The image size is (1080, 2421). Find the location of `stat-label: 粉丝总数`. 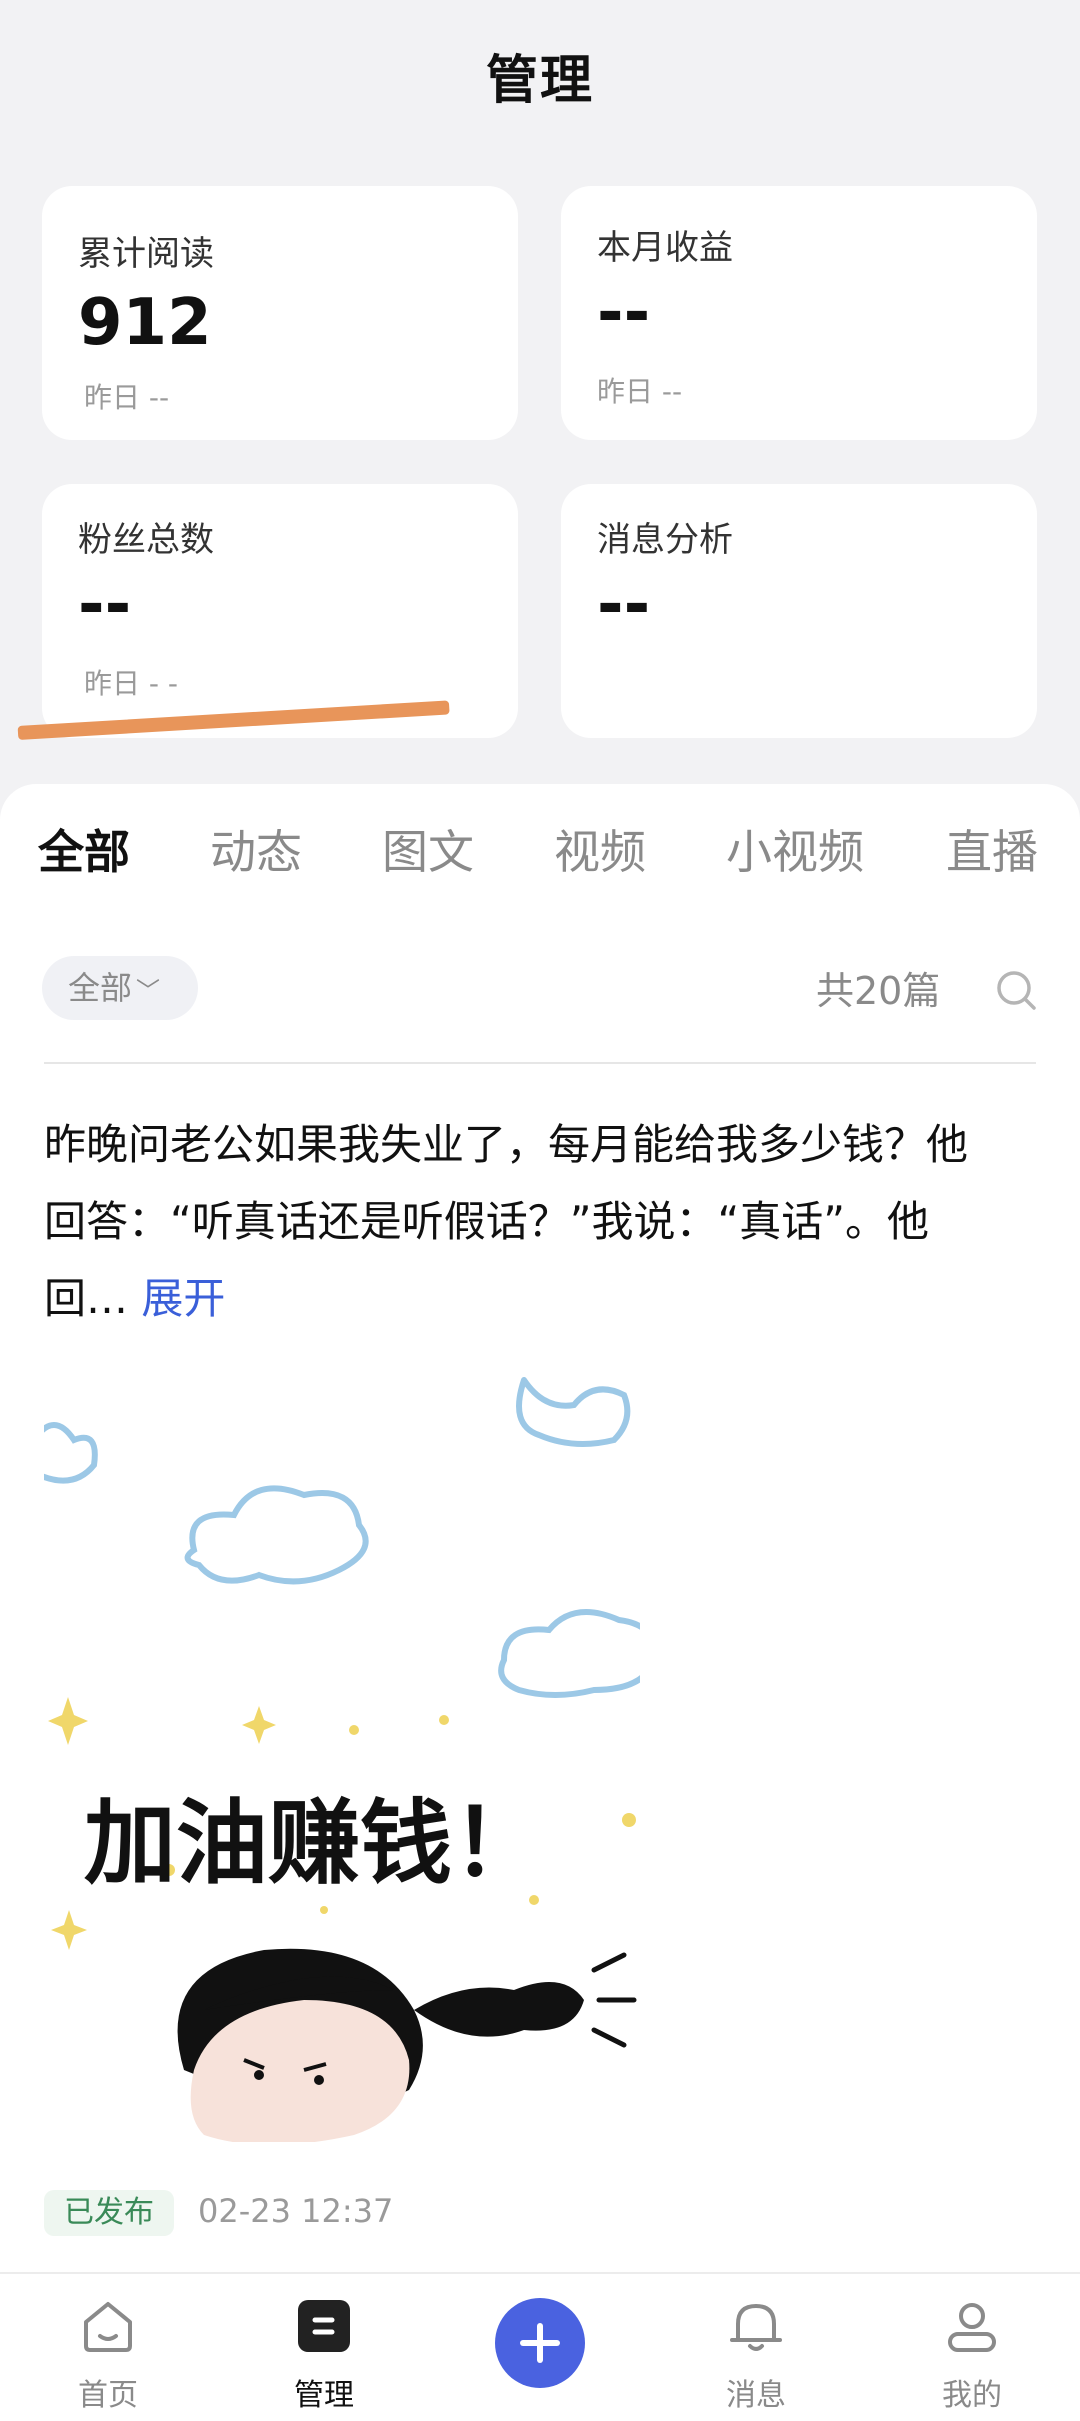

stat-label: 粉丝总数 is located at coordinates (146, 540).